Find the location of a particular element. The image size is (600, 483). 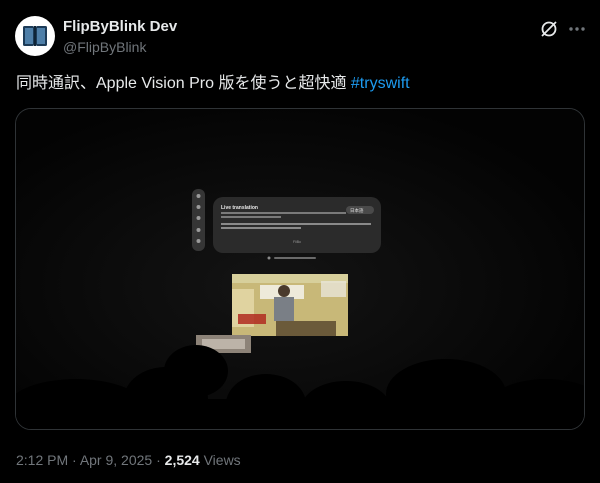

display-name: FlipByBlink Dev is located at coordinates (120, 26).